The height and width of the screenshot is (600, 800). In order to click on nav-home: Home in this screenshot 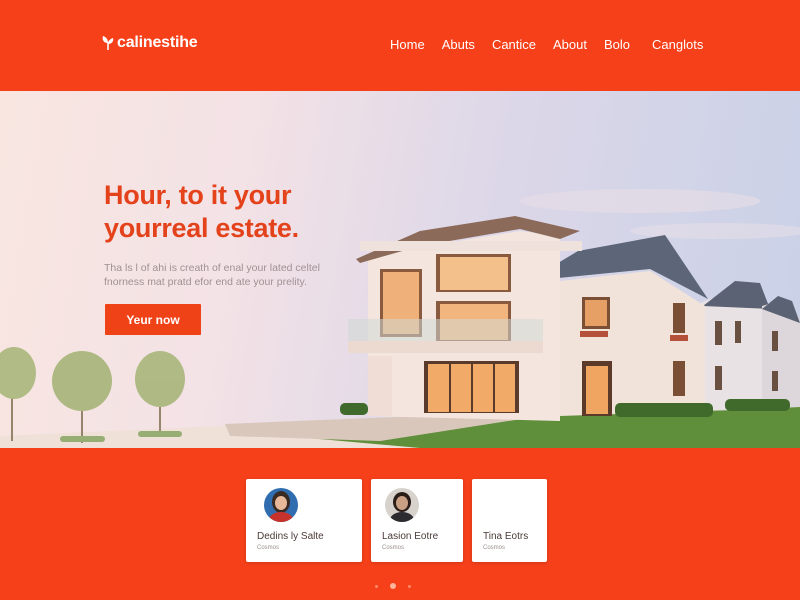, I will do `click(407, 44)`.